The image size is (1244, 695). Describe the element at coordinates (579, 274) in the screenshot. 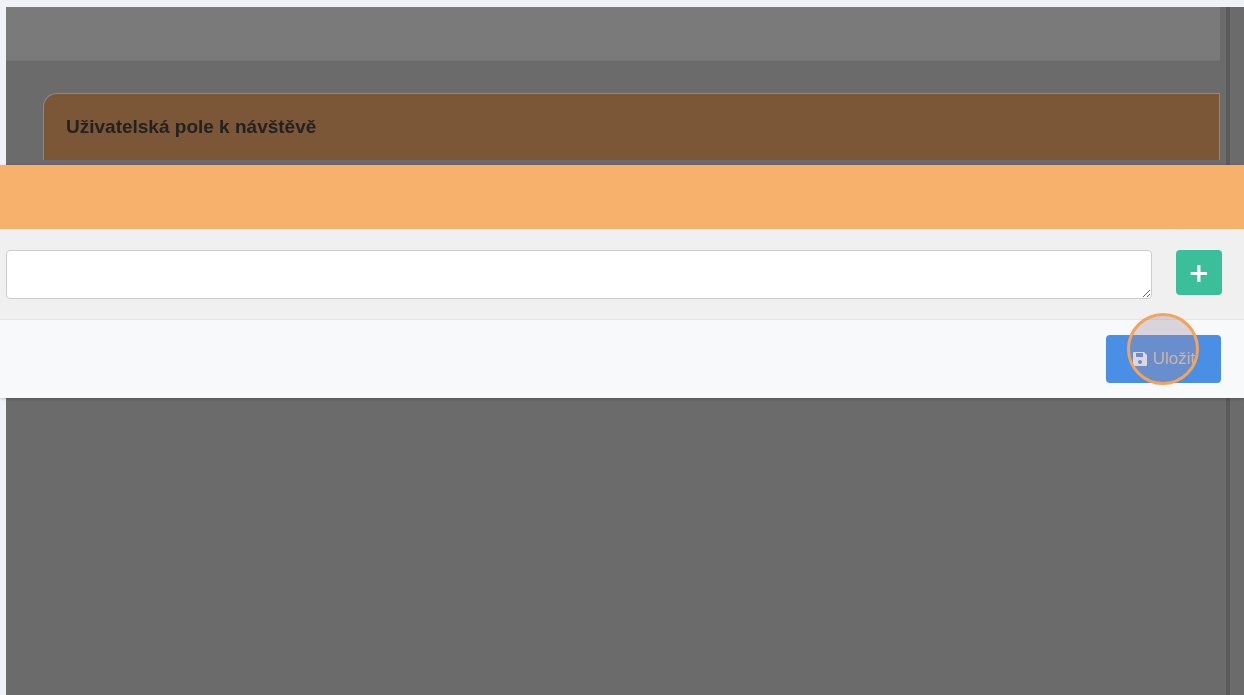

I see `text-field` at that location.